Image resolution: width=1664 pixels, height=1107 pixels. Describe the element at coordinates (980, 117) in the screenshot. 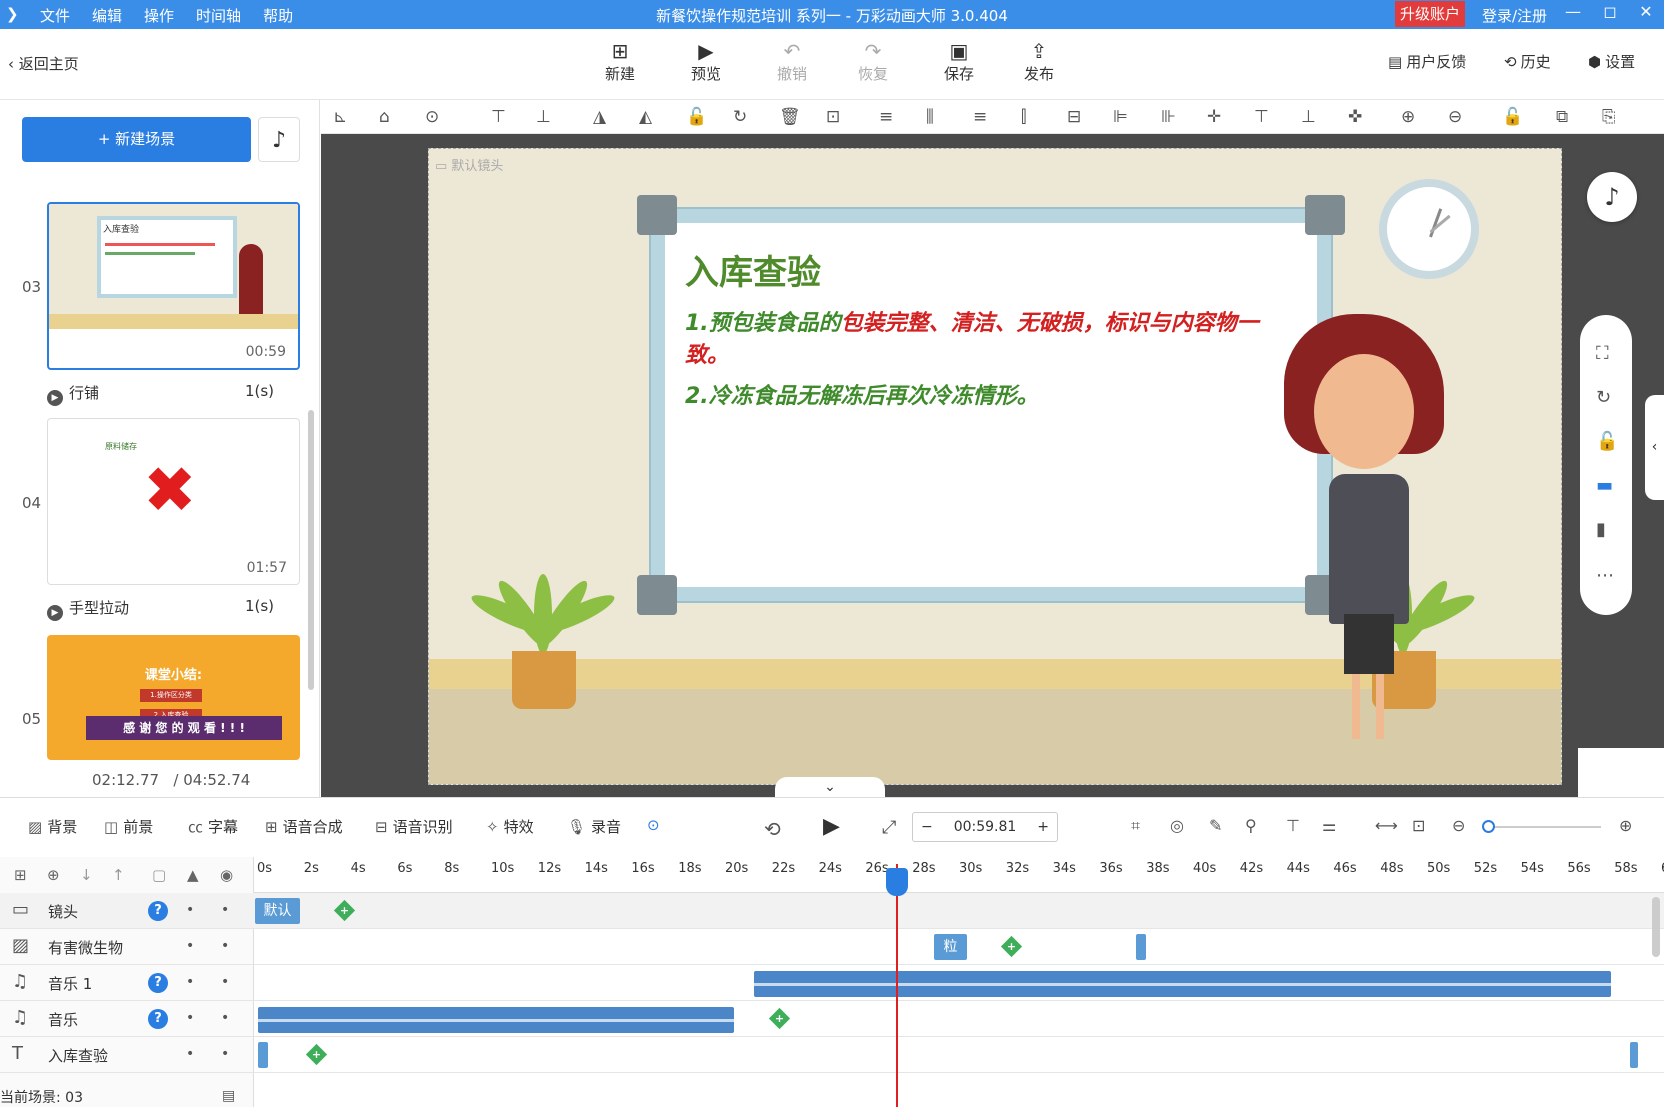

I see `align-right-icon: ≡` at that location.